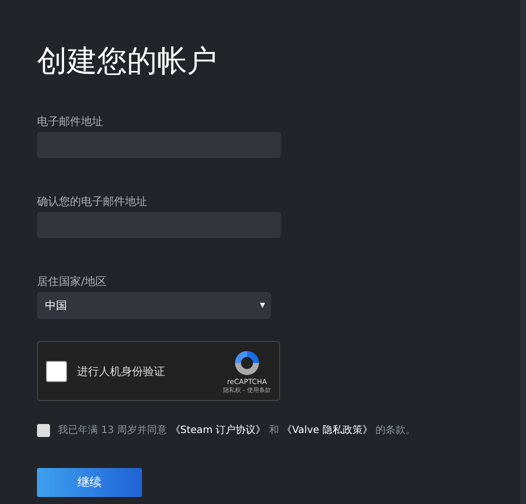 The height and width of the screenshot is (504, 526). Describe the element at coordinates (72, 281) in the screenshot. I see `field-label: 居住国家/地区` at that location.